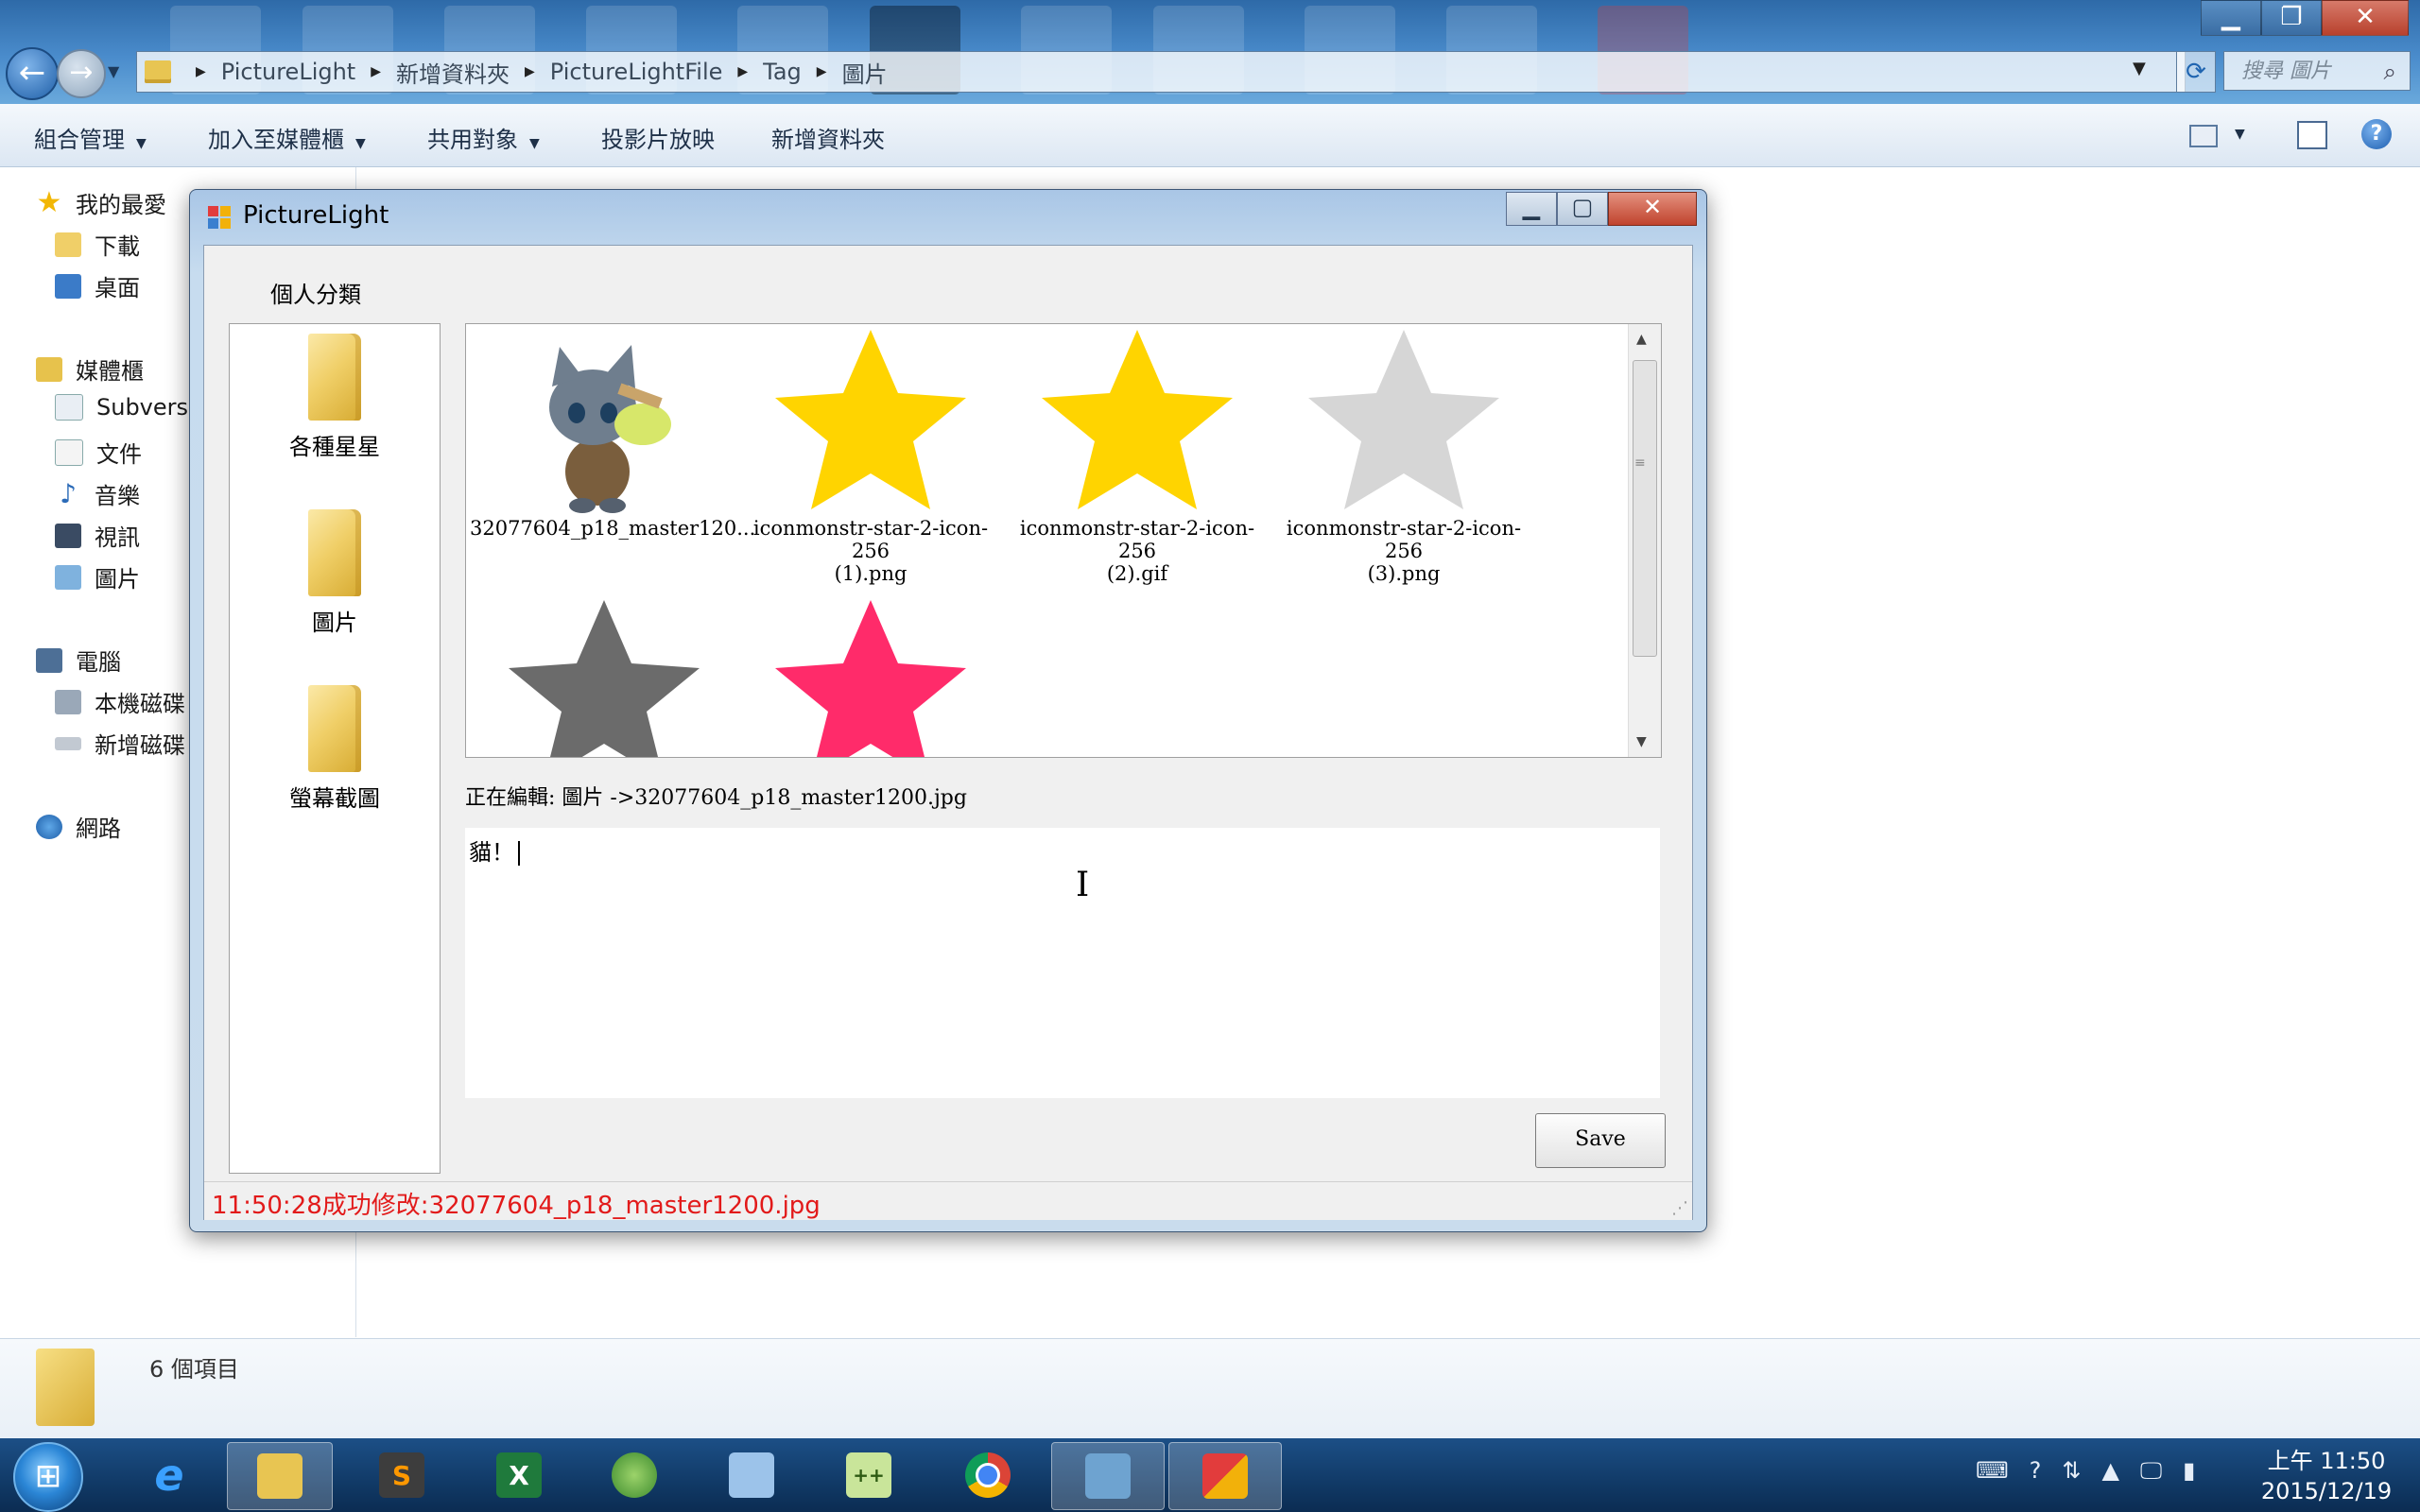 The height and width of the screenshot is (1512, 2420). I want to click on slideshow-button: 投影片放映, so click(658, 137).